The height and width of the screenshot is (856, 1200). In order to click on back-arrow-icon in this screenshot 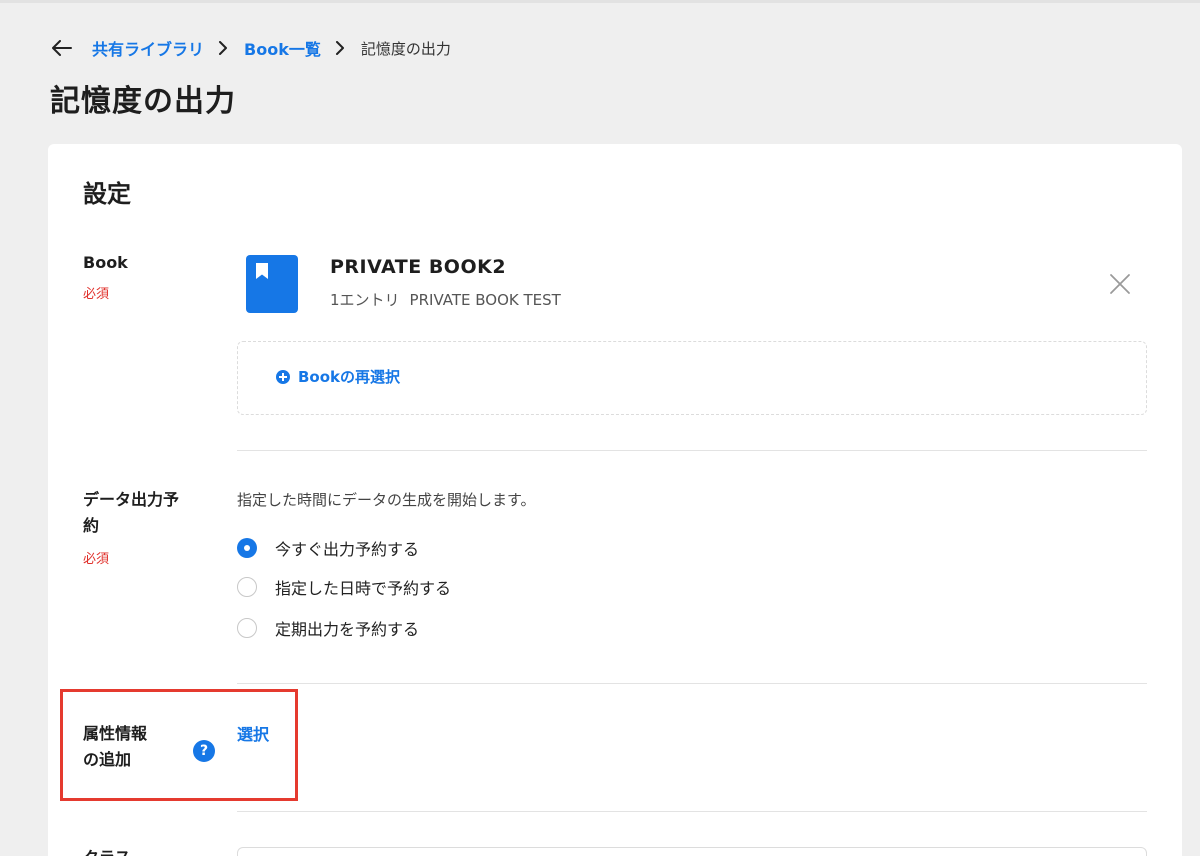, I will do `click(63, 48)`.